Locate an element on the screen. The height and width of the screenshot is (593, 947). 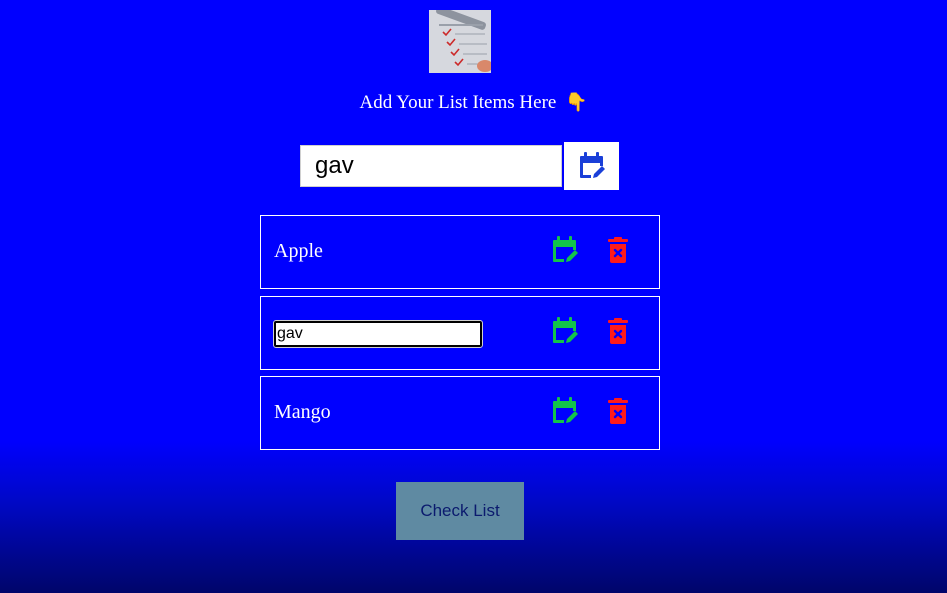
list-item is located at coordinates (460, 333).